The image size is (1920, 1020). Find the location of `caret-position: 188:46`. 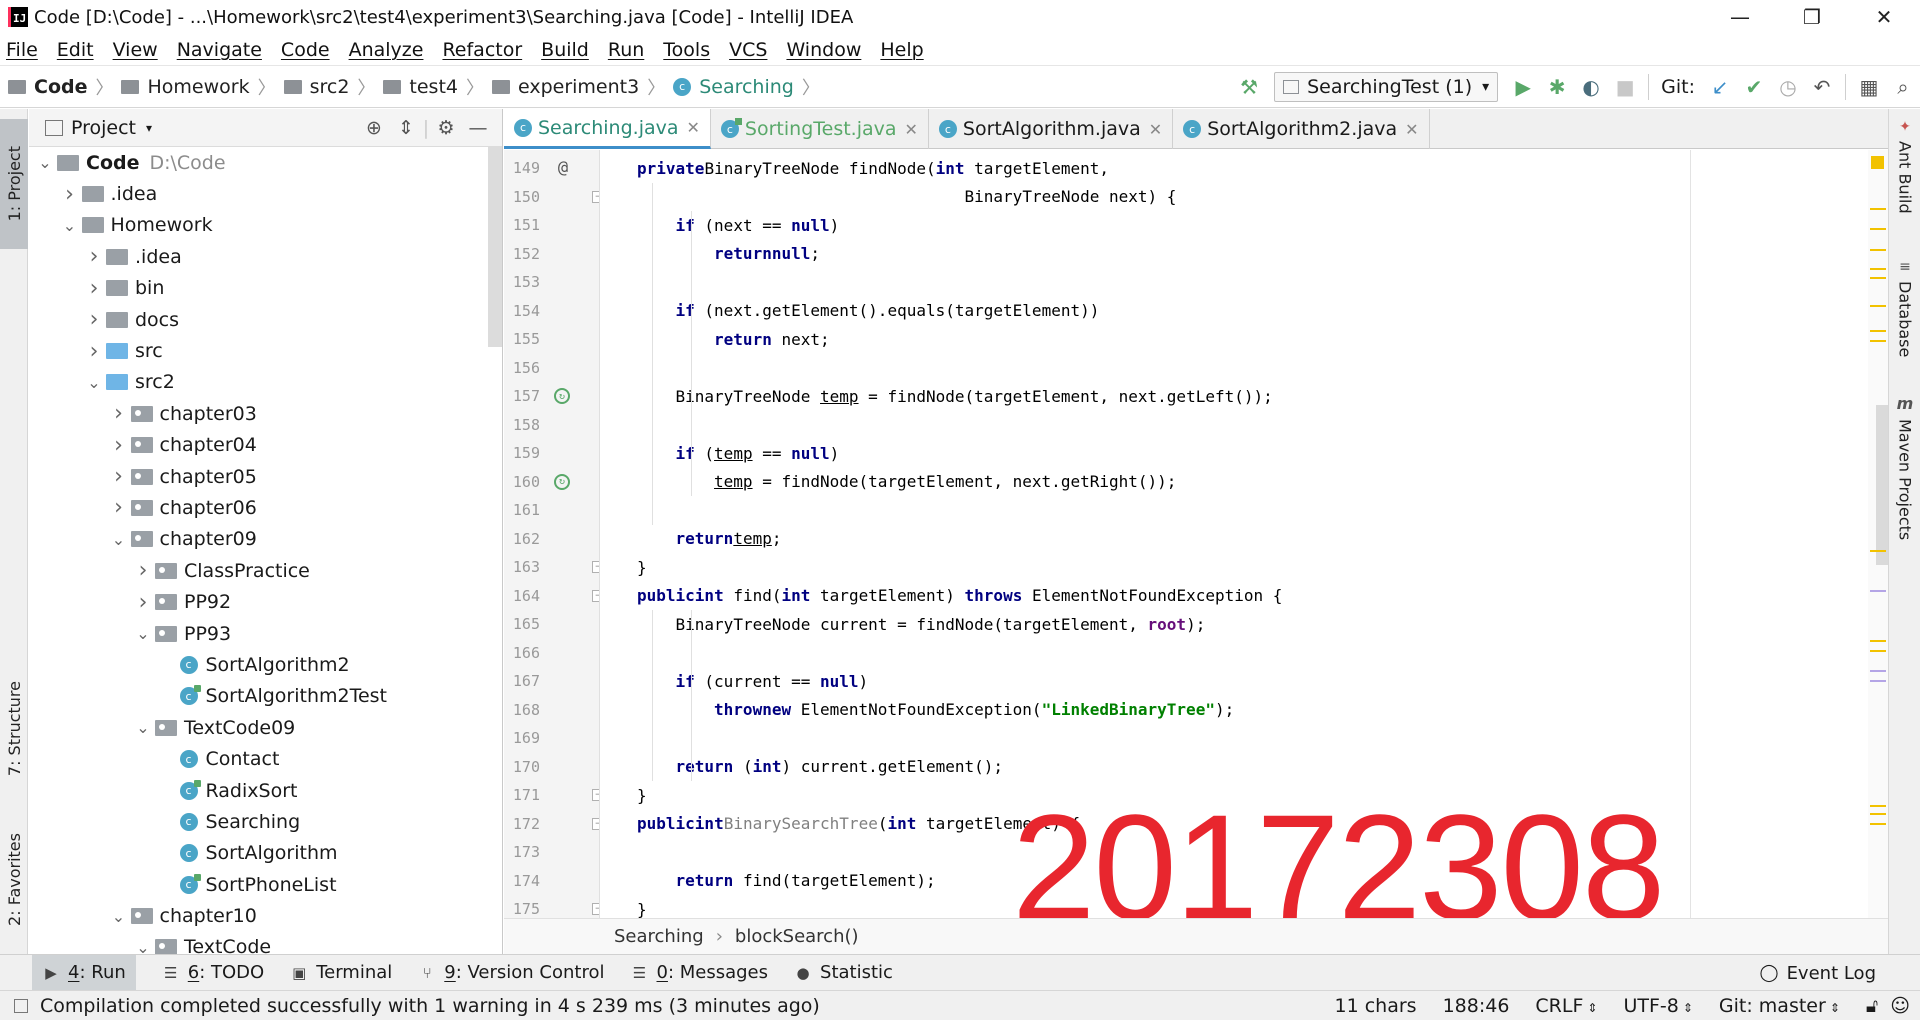

caret-position: 188:46 is located at coordinates (1476, 1006).